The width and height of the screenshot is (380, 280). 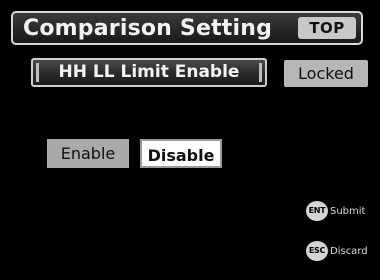 I want to click on title-bar: Comparison Setting TOP, so click(x=187, y=28).